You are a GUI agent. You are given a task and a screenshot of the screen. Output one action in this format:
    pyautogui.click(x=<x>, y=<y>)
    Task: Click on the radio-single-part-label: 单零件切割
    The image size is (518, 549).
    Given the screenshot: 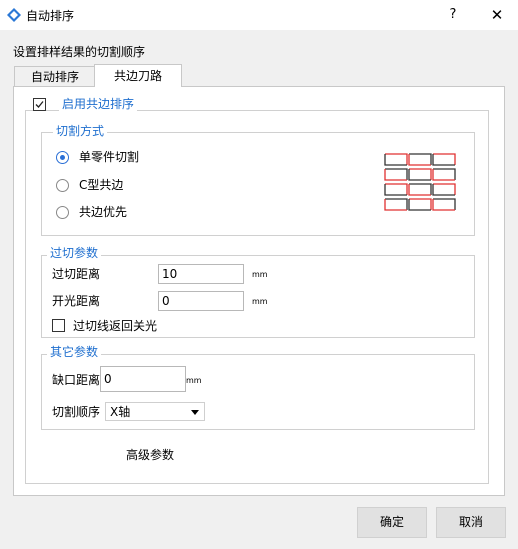 What is the action you would take?
    pyautogui.click(x=109, y=157)
    